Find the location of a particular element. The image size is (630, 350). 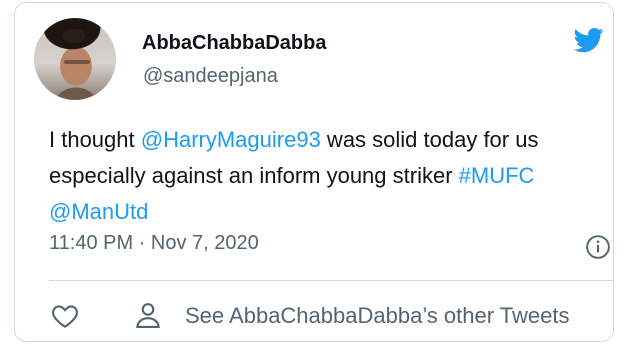

person-icon is located at coordinates (148, 315).